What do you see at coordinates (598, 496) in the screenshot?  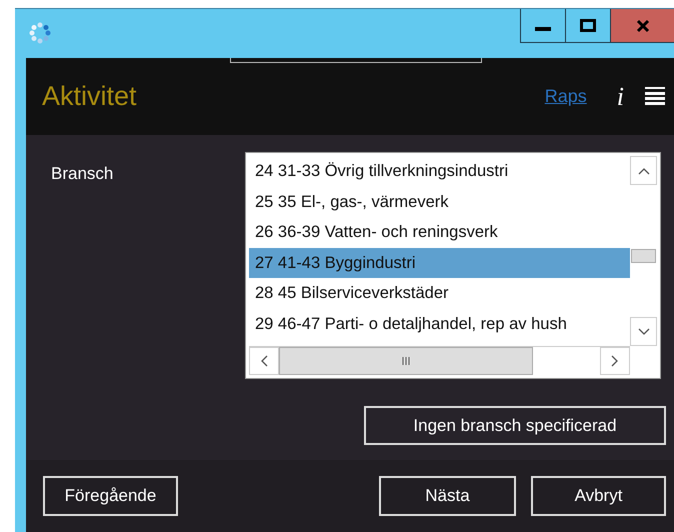 I see `cancel-button: Avbryt` at bounding box center [598, 496].